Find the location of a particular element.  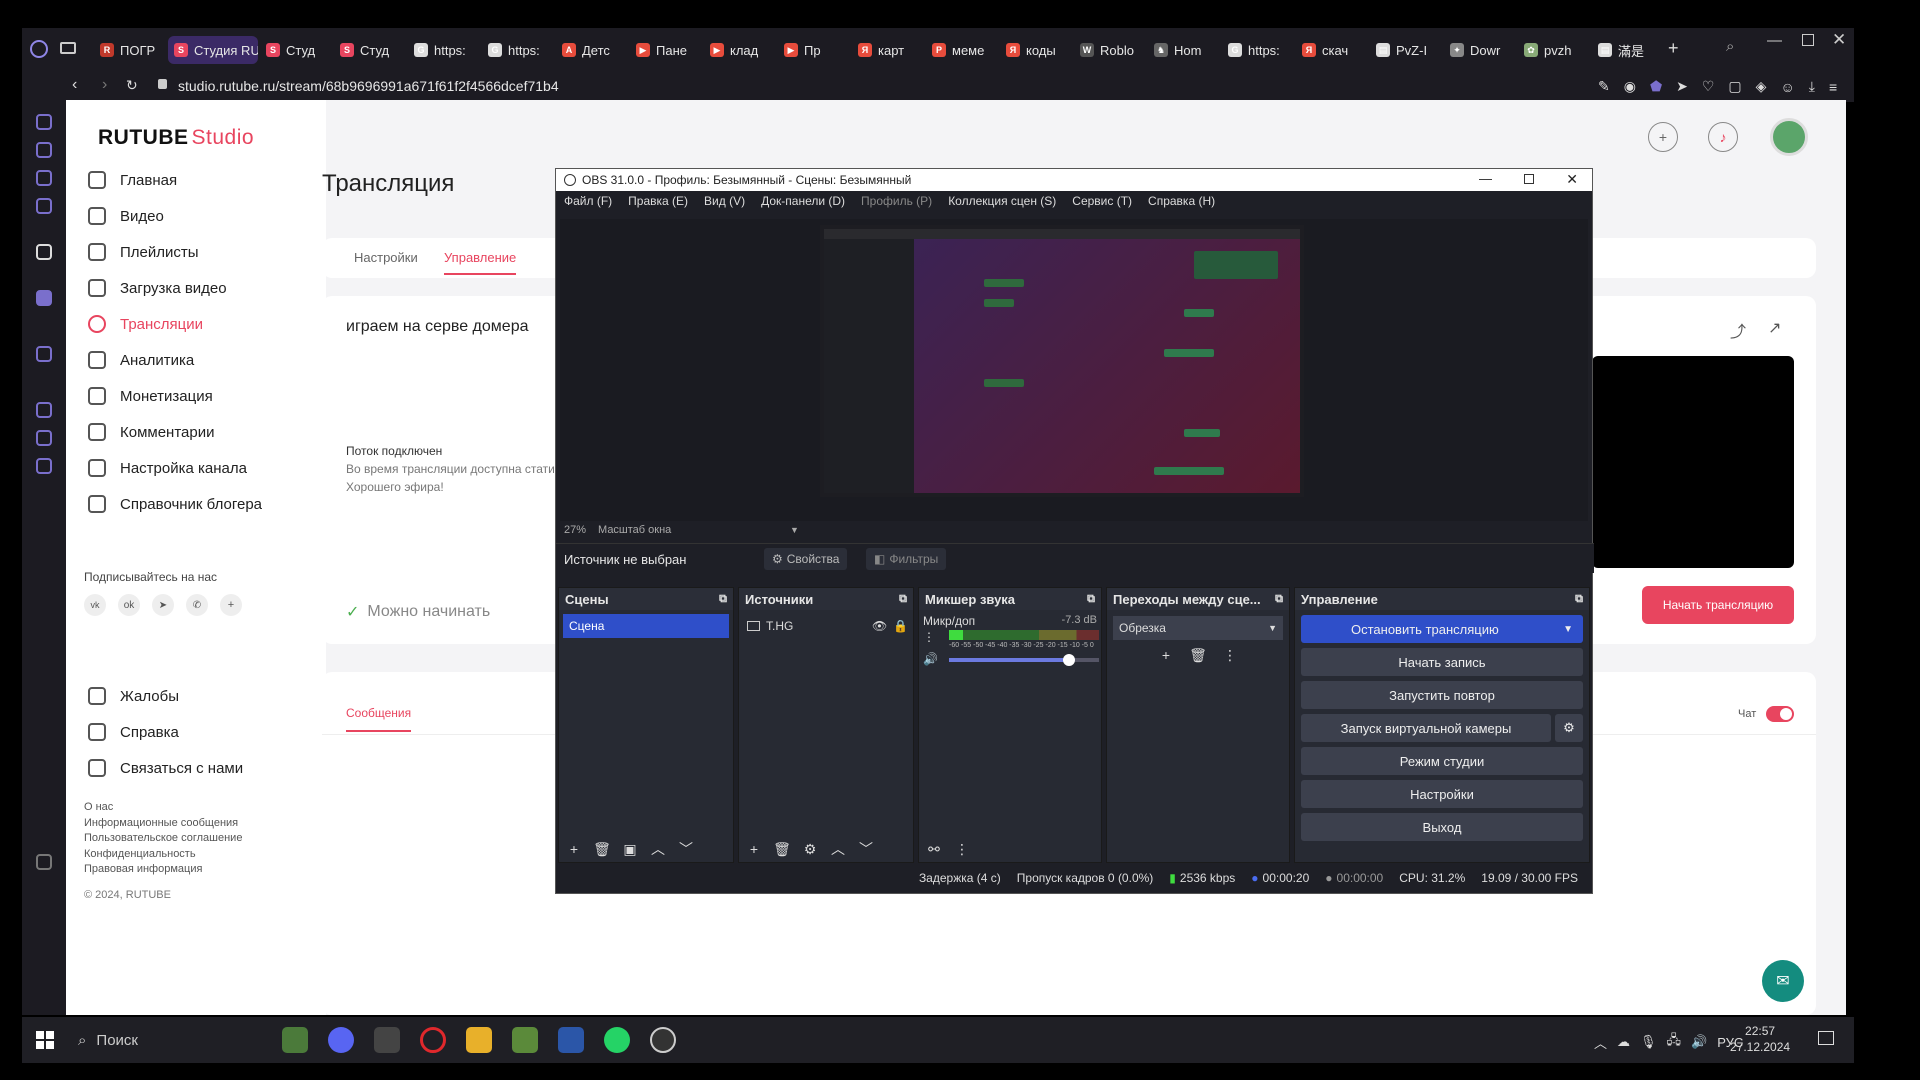

browser-tab: ▶ клад is located at coordinates (740, 50).